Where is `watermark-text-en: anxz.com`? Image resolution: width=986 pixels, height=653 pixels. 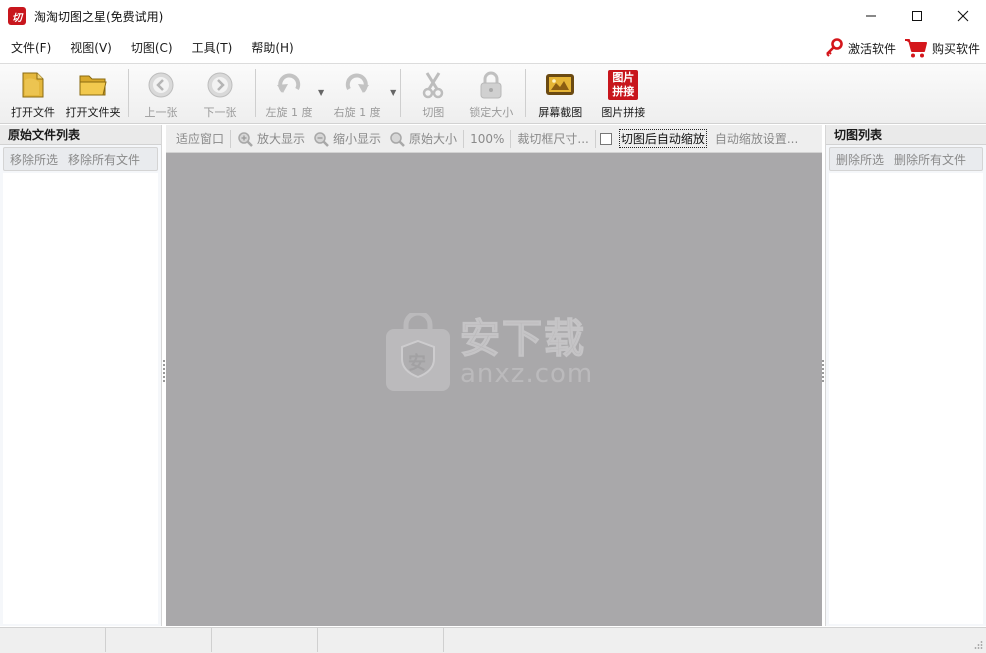
watermark-text-en: anxz.com is located at coordinates (527, 374).